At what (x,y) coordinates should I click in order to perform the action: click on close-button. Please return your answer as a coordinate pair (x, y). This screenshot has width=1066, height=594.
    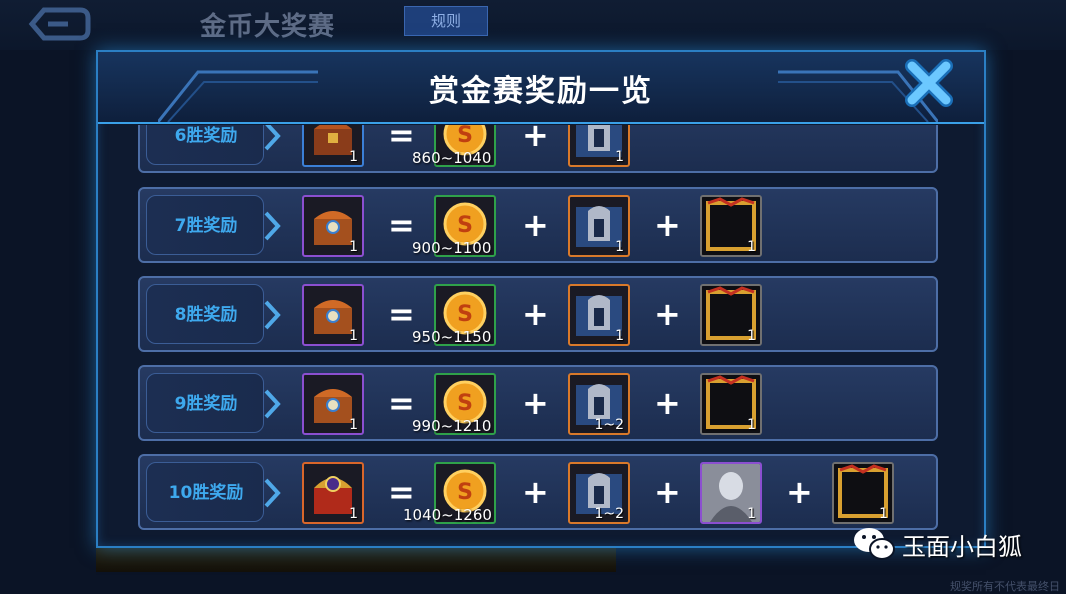
    Looking at the image, I should click on (929, 83).